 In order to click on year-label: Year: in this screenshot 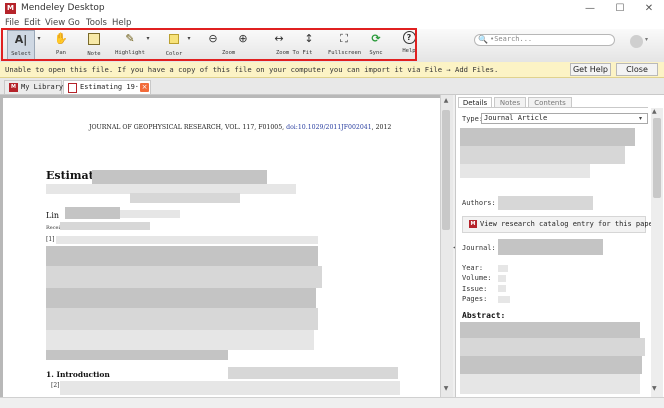, I will do `click(473, 268)`.